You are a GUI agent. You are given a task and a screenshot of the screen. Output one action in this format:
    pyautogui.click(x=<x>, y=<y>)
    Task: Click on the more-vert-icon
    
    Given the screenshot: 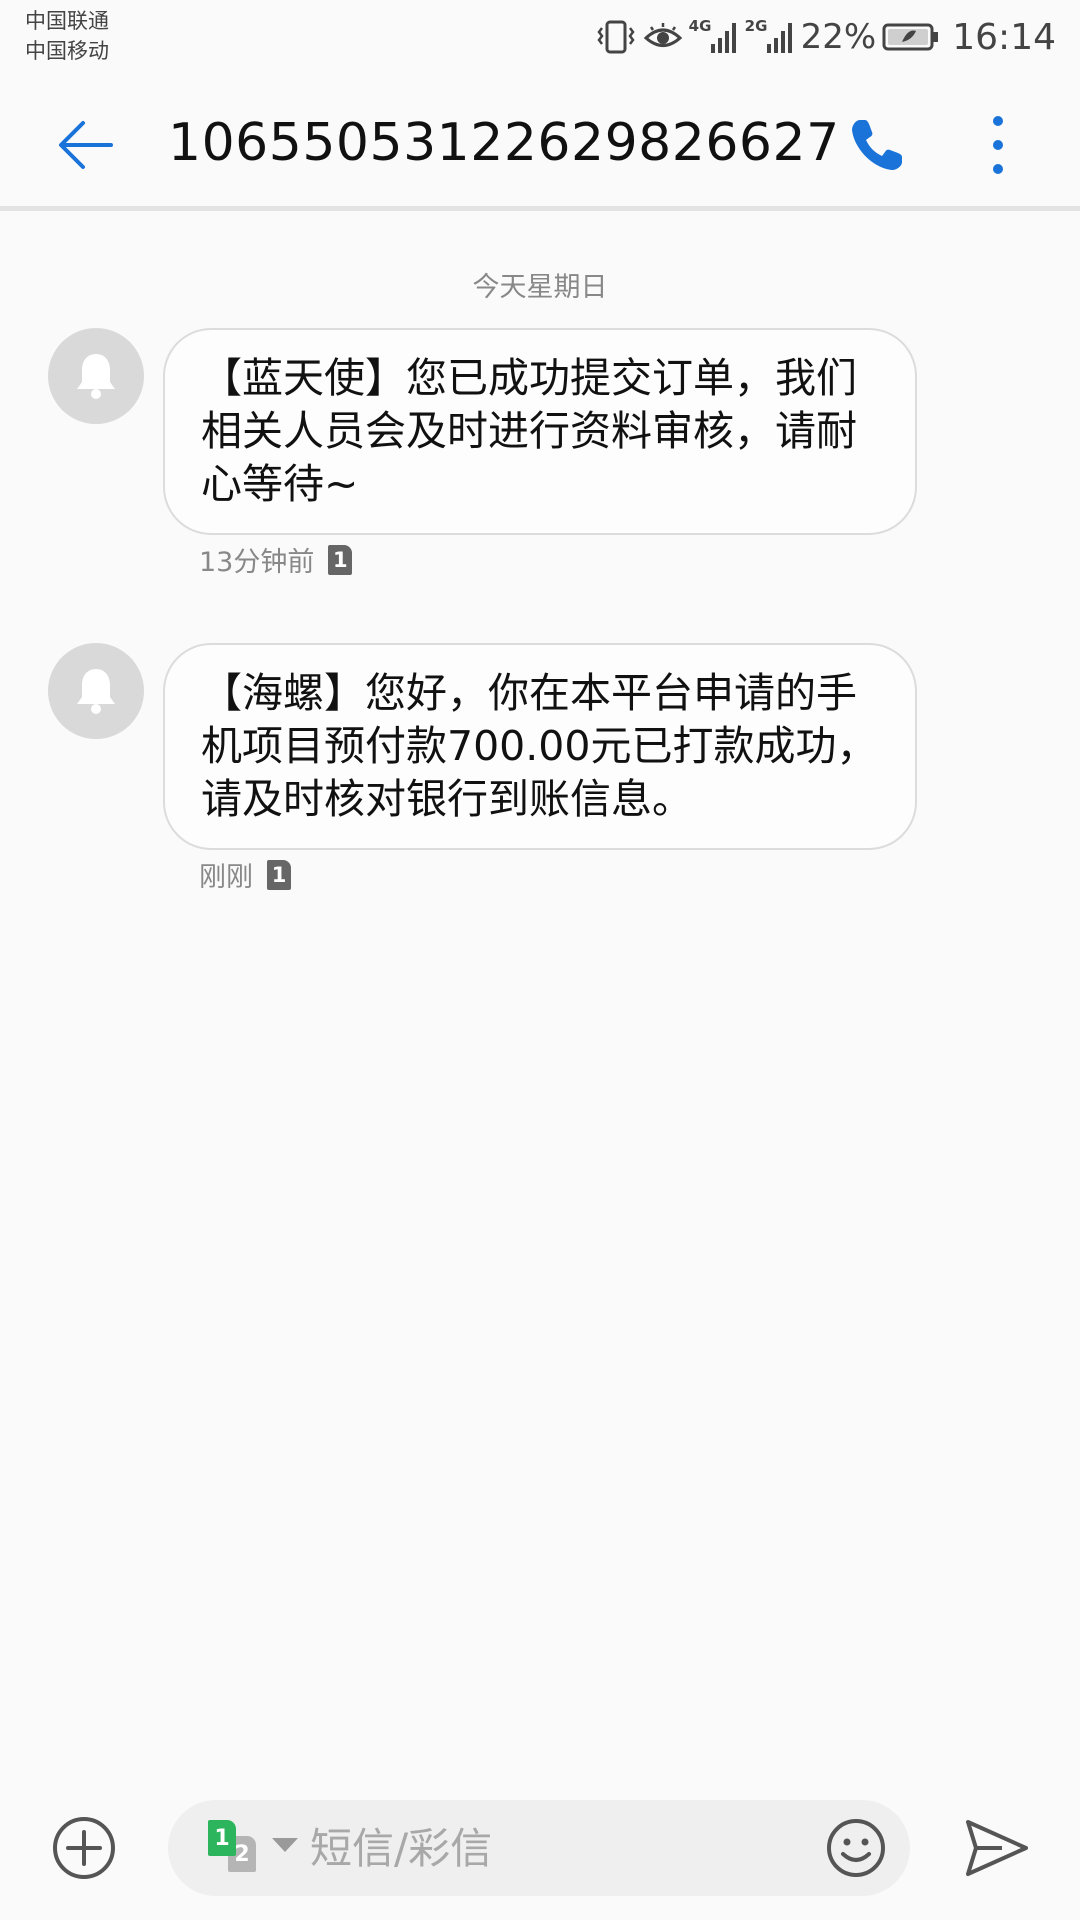 What is the action you would take?
    pyautogui.click(x=998, y=145)
    